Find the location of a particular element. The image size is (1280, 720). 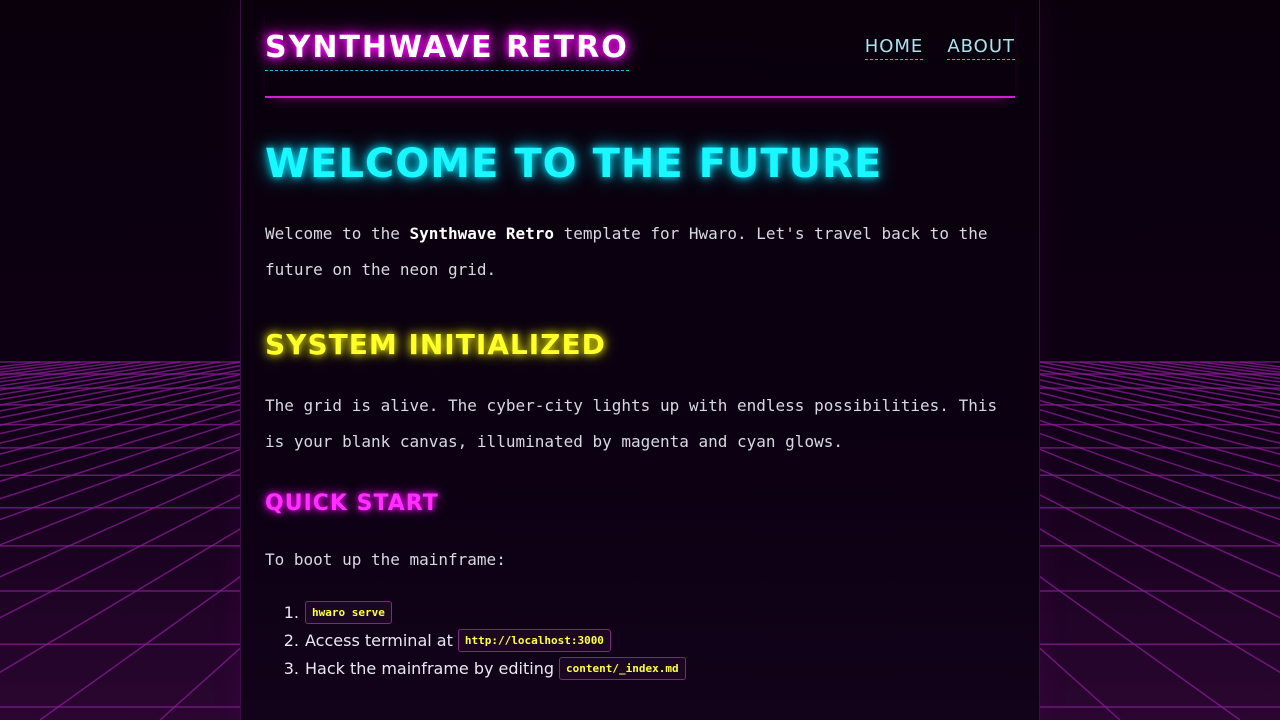

intro-text-bold: Synthwave Retro is located at coordinates (482, 233).